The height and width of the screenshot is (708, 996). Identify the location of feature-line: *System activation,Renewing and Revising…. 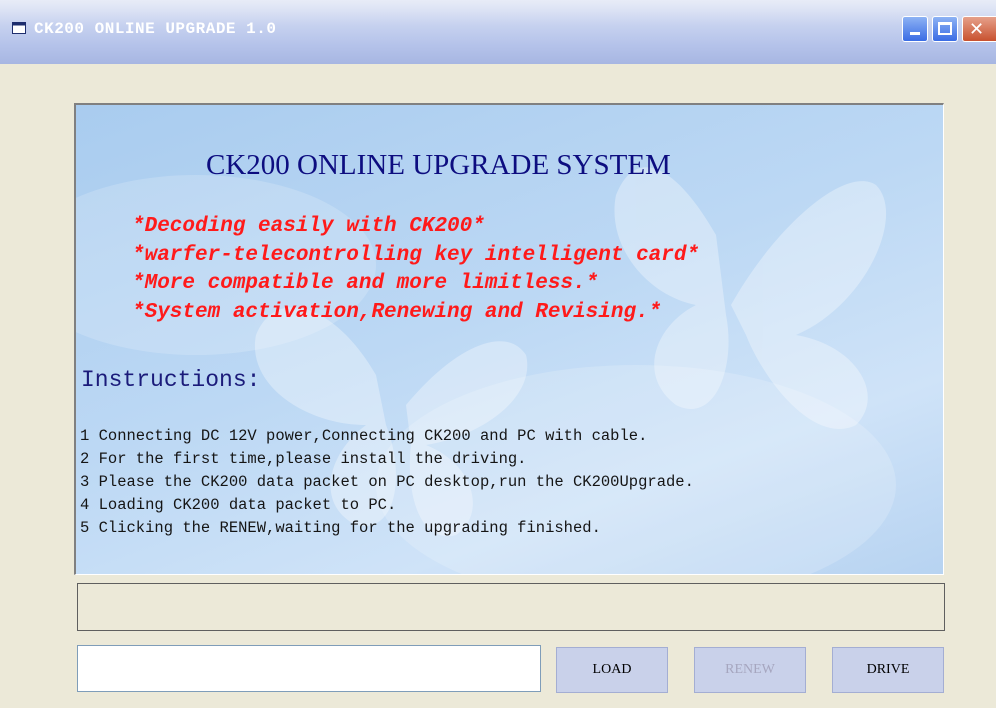
(397, 312).